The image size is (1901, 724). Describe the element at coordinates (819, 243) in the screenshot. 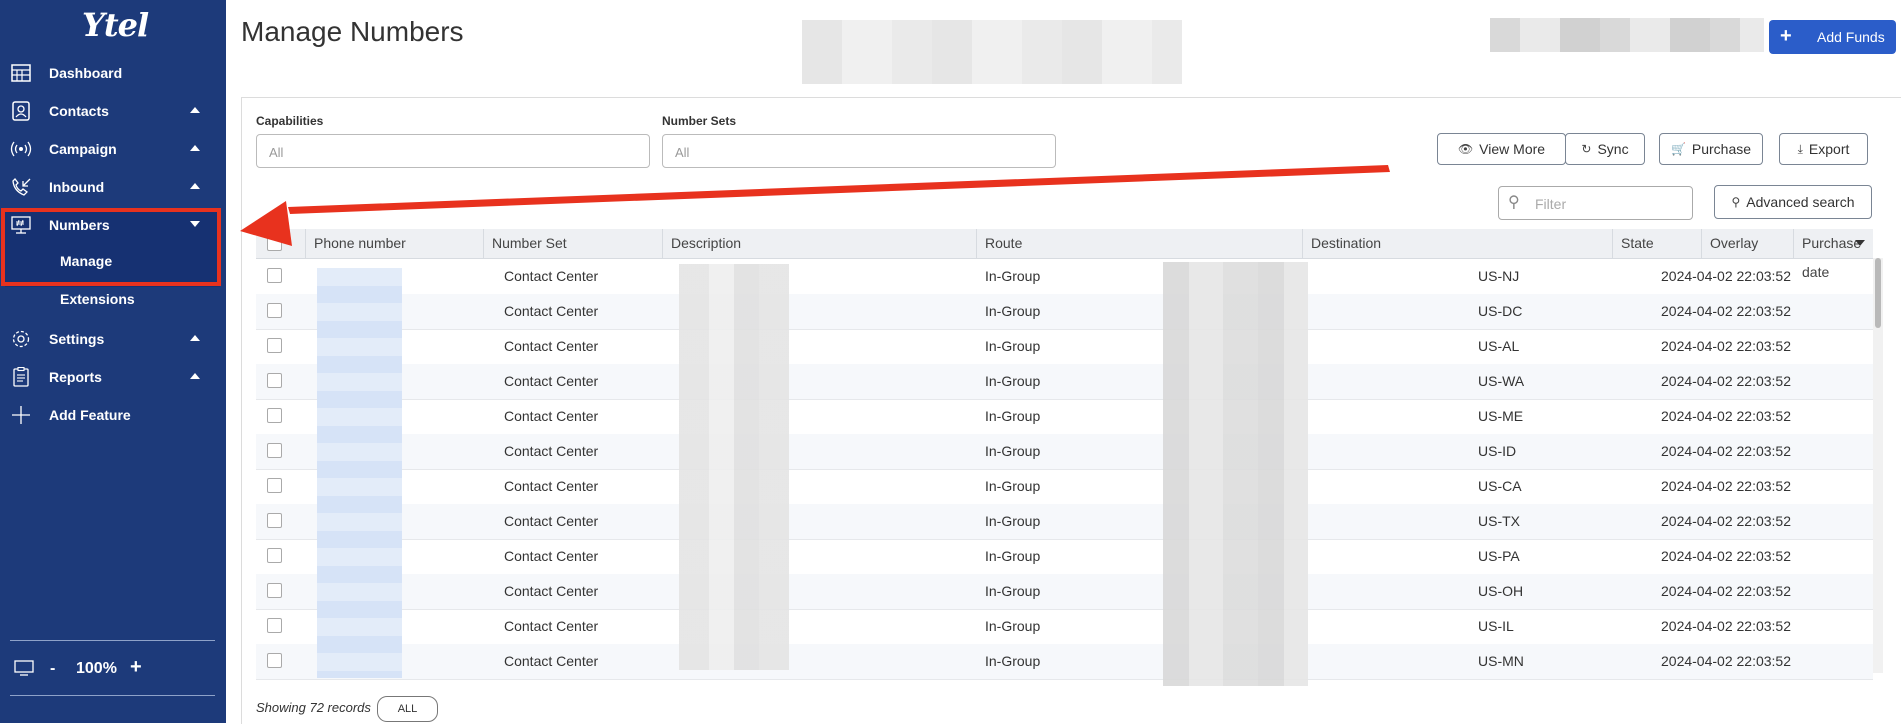

I see `column-description: Description` at that location.